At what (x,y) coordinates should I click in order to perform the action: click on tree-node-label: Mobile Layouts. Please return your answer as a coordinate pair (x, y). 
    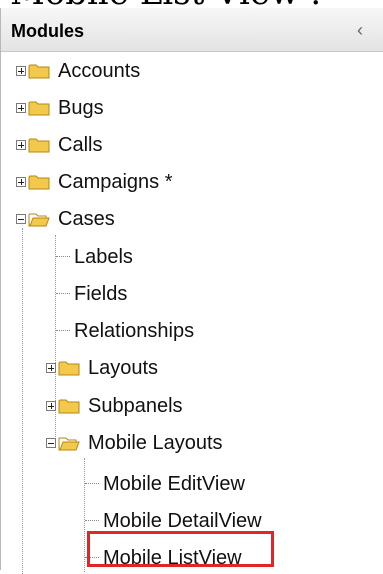
    Looking at the image, I should click on (155, 443).